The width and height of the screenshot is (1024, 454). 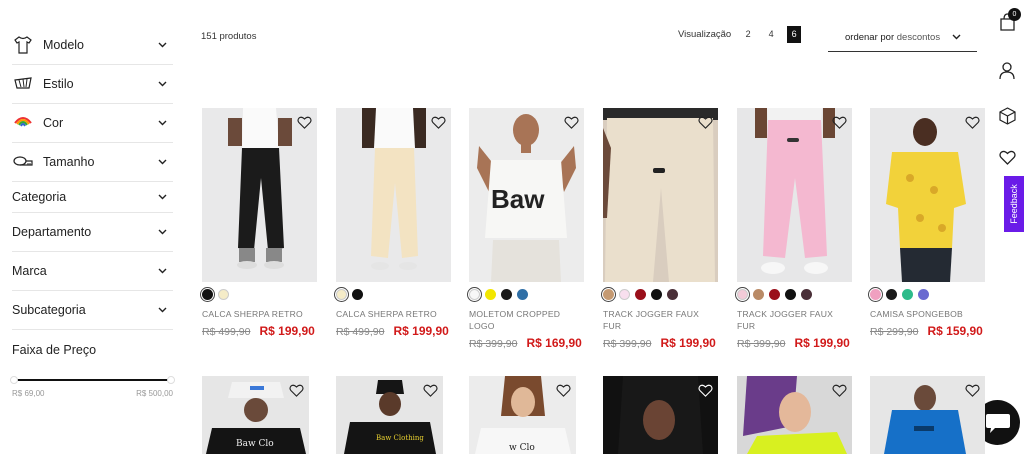 I want to click on filter-modelo: Modelo, so click(x=92, y=45).